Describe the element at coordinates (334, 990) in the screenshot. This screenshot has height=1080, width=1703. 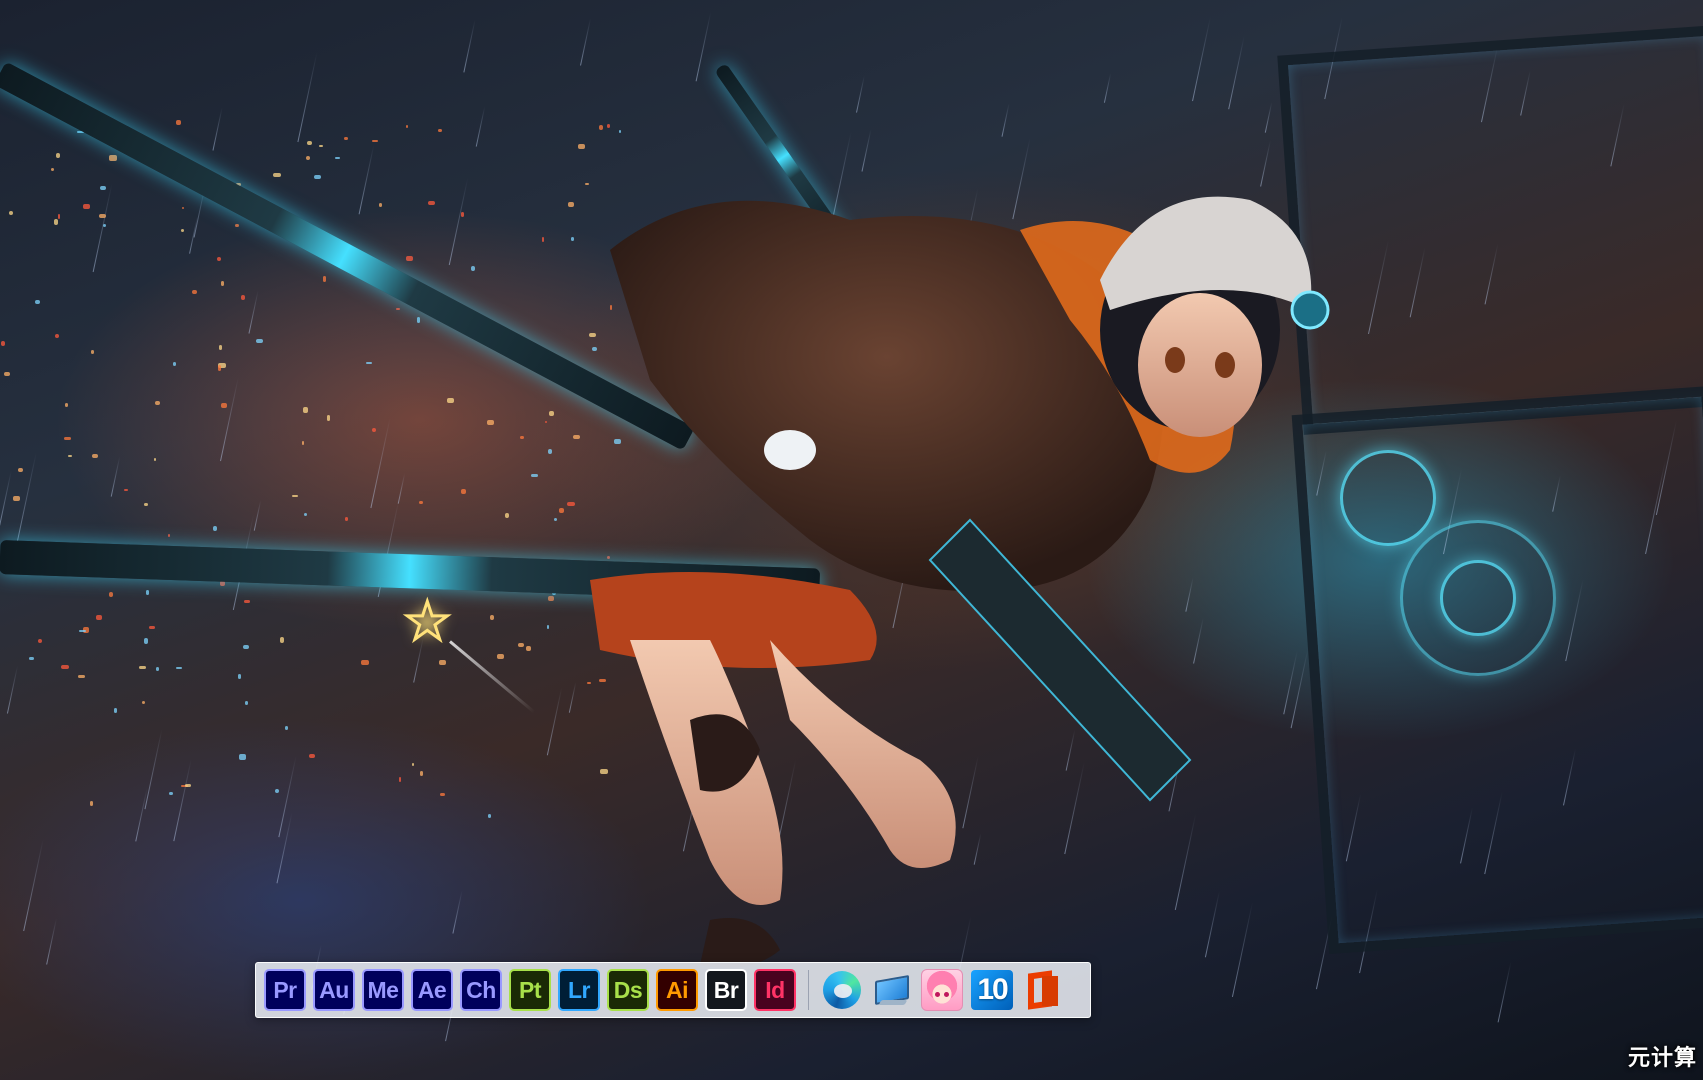
I see `audition-app-icon: Au` at that location.